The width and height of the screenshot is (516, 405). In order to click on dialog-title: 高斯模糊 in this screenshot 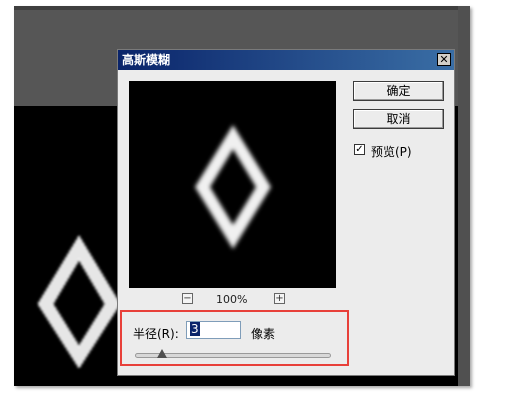, I will do `click(146, 60)`.